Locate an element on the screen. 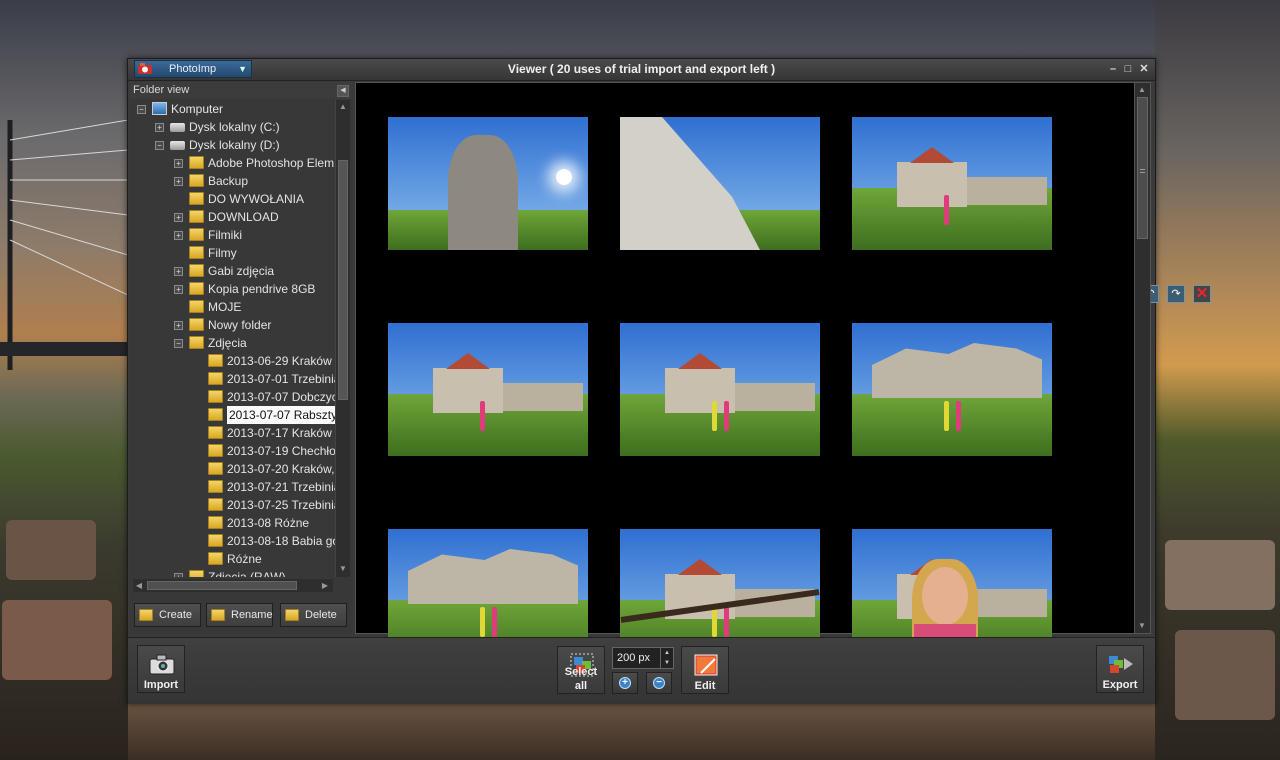  edit-button: Edit is located at coordinates (705, 670).